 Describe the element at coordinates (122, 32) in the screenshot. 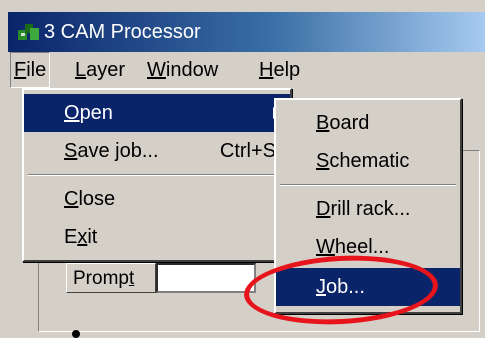

I see `window-title: 3 CAM Processor` at that location.